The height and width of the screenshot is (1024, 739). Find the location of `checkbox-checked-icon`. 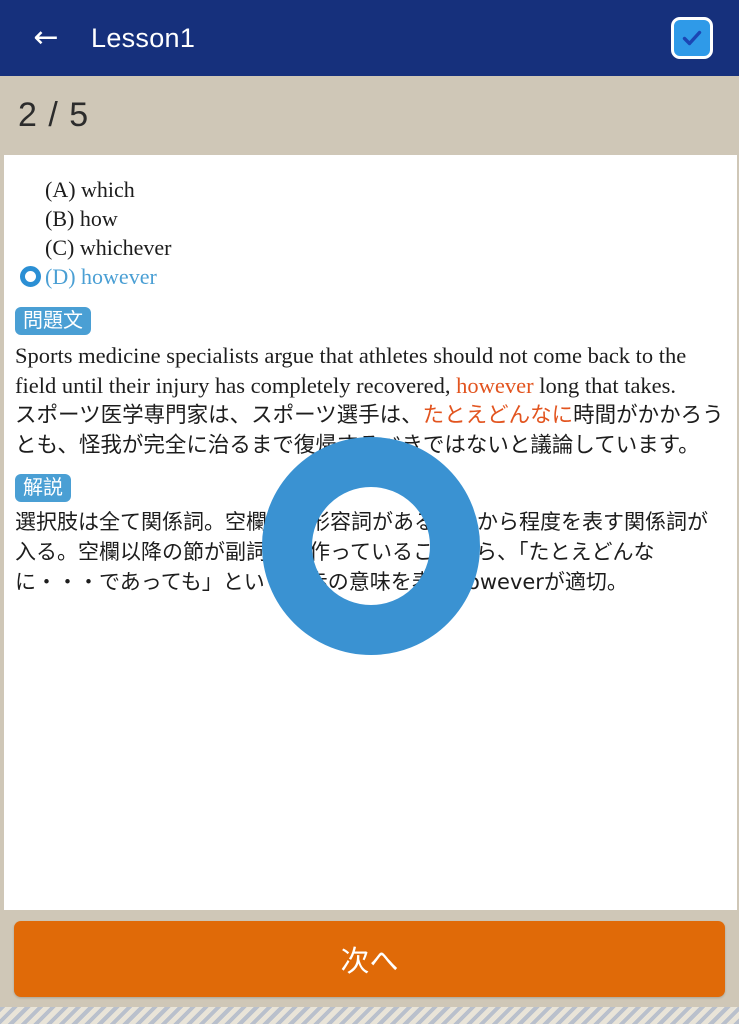

checkbox-checked-icon is located at coordinates (692, 38).